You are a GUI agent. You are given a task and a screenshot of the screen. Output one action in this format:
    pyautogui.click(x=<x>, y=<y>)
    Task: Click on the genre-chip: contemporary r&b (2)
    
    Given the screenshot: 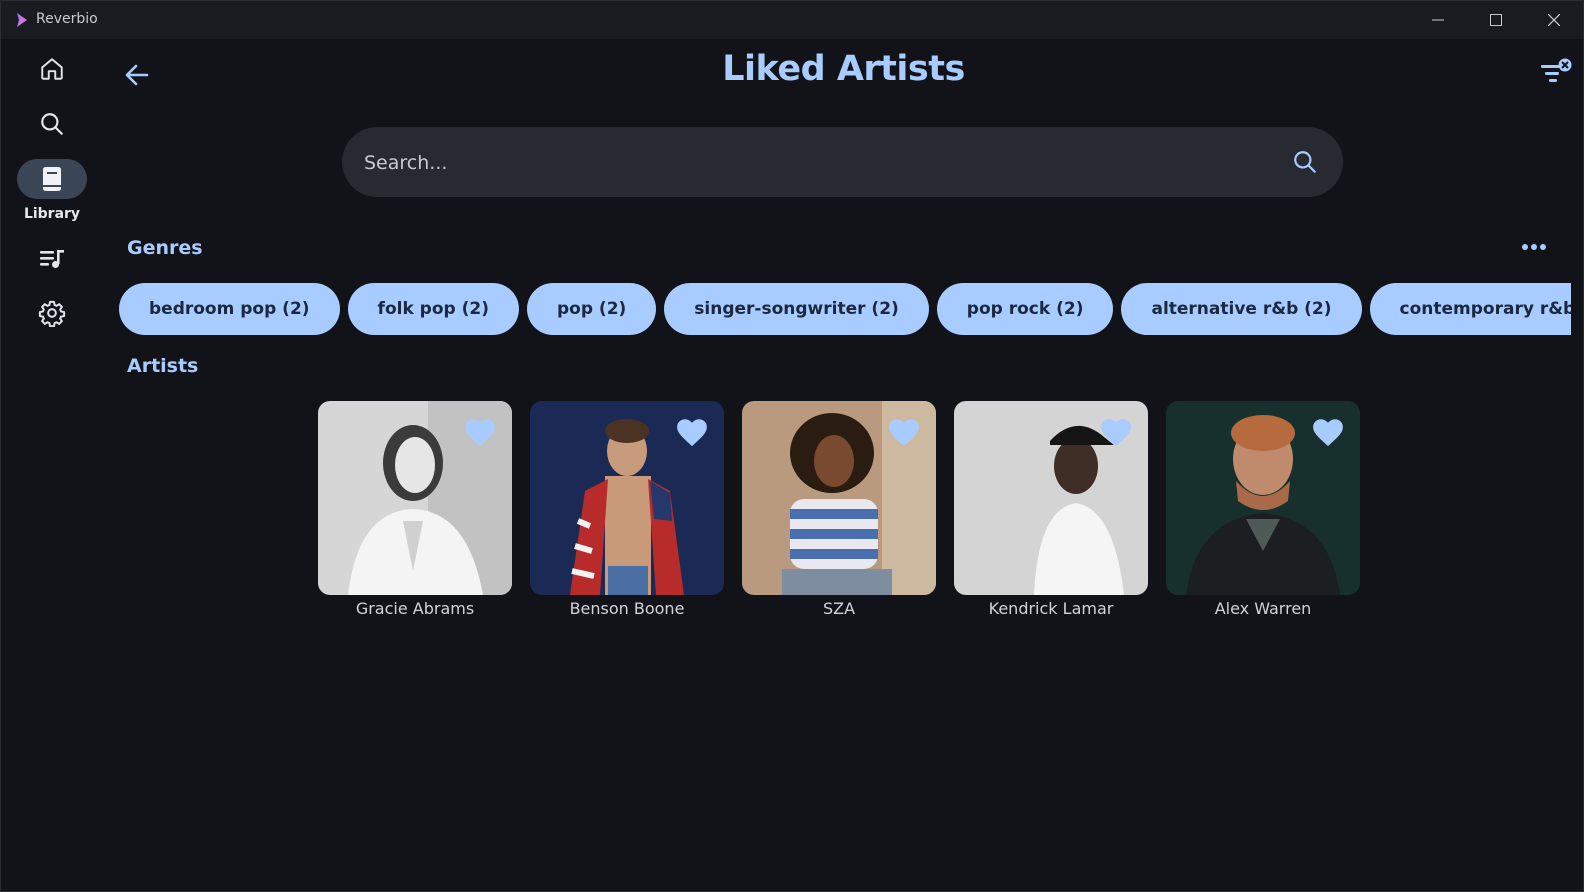 What is the action you would take?
    pyautogui.click(x=1470, y=309)
    